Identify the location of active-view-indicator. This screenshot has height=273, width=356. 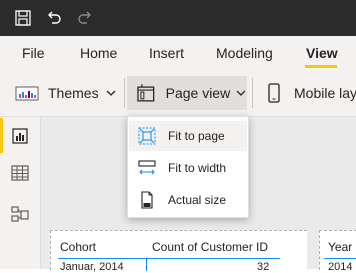
(1, 135).